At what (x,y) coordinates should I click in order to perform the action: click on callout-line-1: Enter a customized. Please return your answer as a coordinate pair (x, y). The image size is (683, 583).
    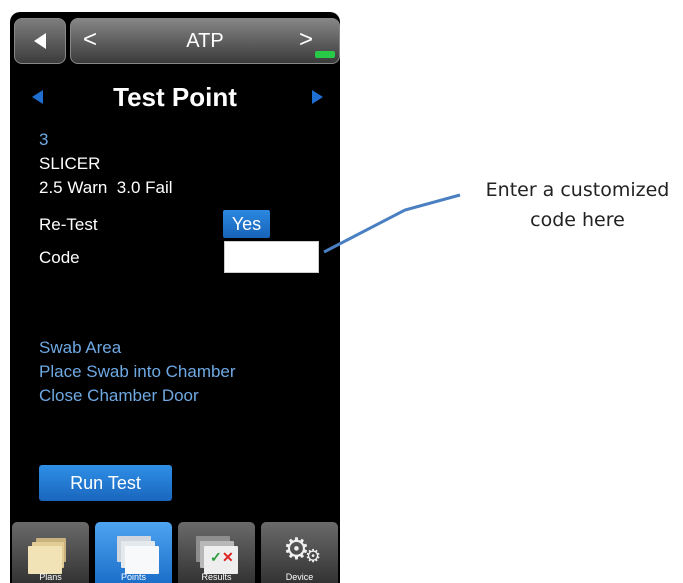
    Looking at the image, I should click on (577, 190).